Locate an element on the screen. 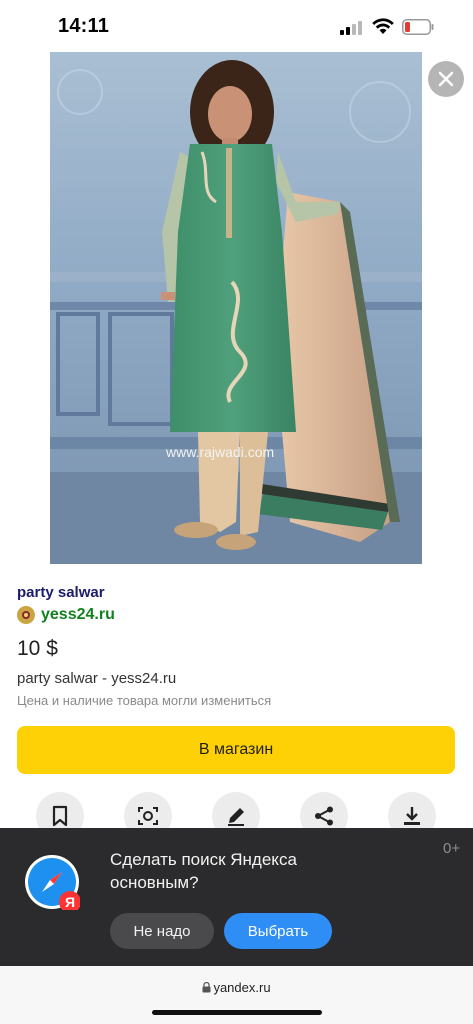  edit-icon is located at coordinates (236, 817).